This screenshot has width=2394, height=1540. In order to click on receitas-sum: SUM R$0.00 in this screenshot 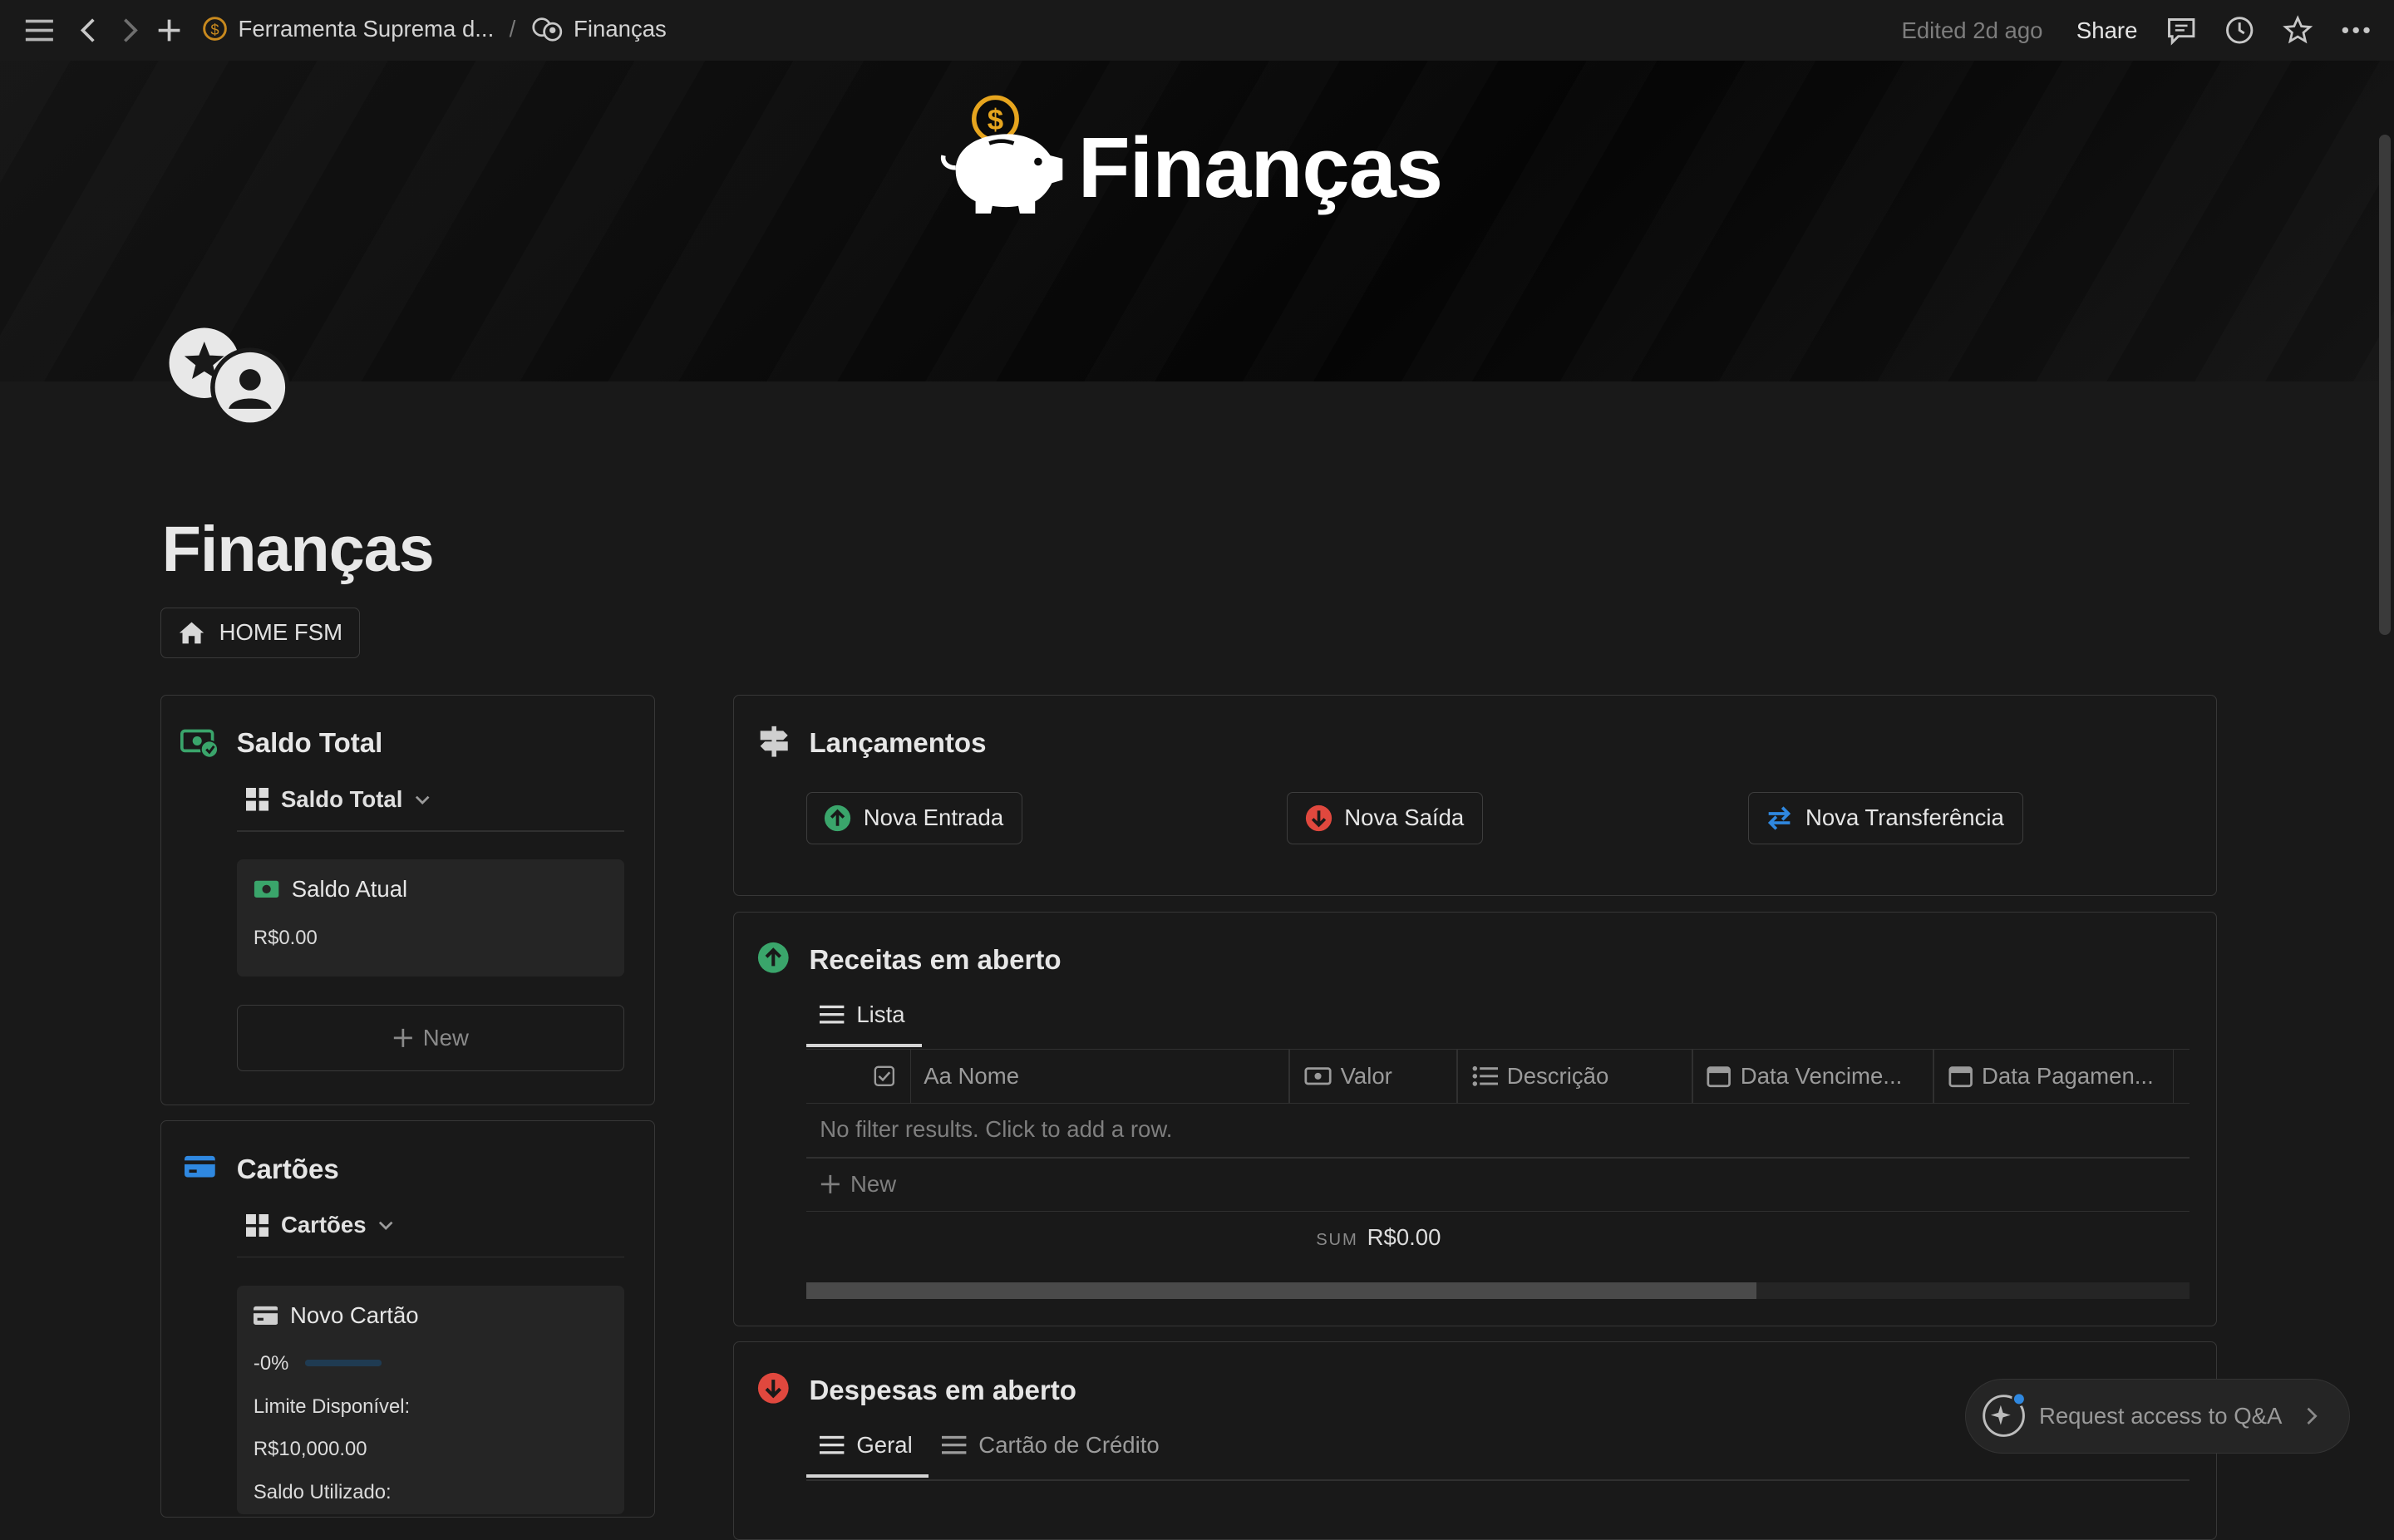, I will do `click(1378, 1237)`.